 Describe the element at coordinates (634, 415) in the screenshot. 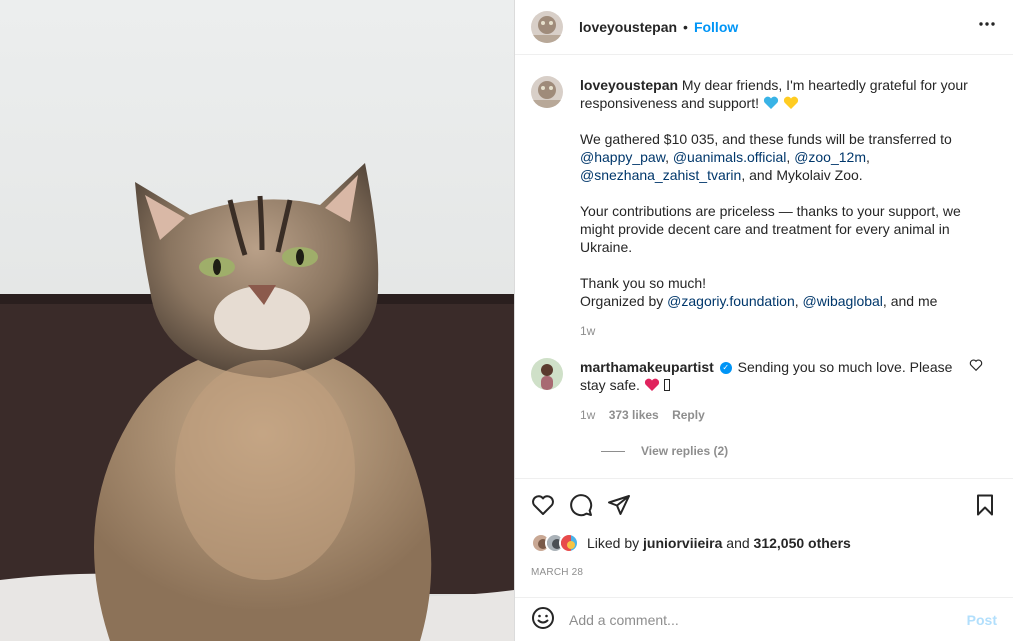

I see `comment-likes: 373 likes` at that location.